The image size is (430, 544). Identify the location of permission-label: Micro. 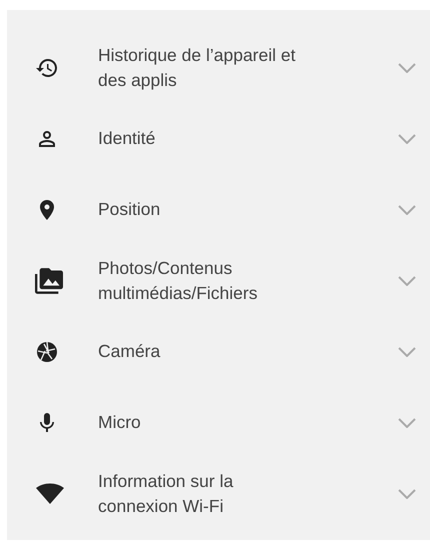
(120, 422).